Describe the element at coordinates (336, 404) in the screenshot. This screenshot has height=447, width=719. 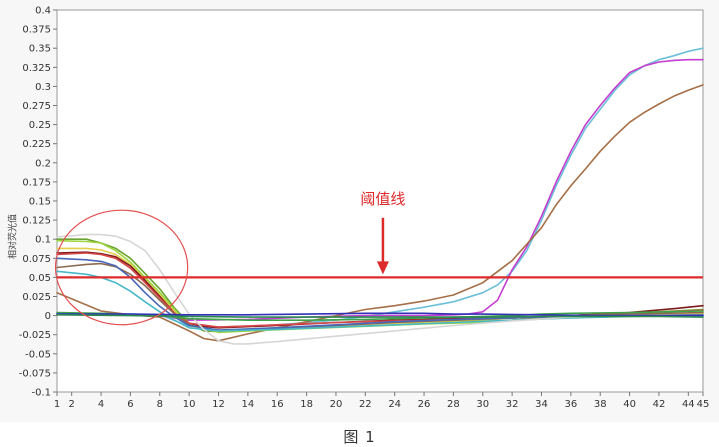
I see `x-tick-label-10: 20` at that location.